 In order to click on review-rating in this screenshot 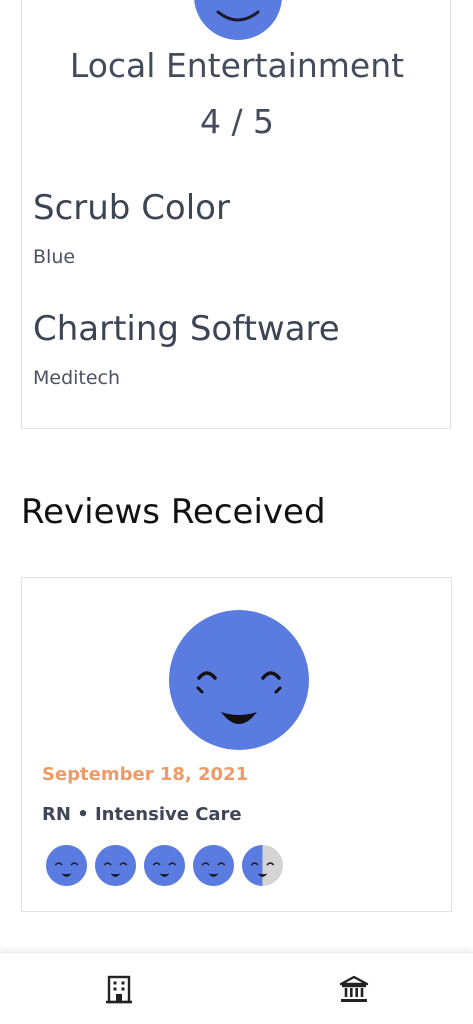, I will do `click(164, 866)`.